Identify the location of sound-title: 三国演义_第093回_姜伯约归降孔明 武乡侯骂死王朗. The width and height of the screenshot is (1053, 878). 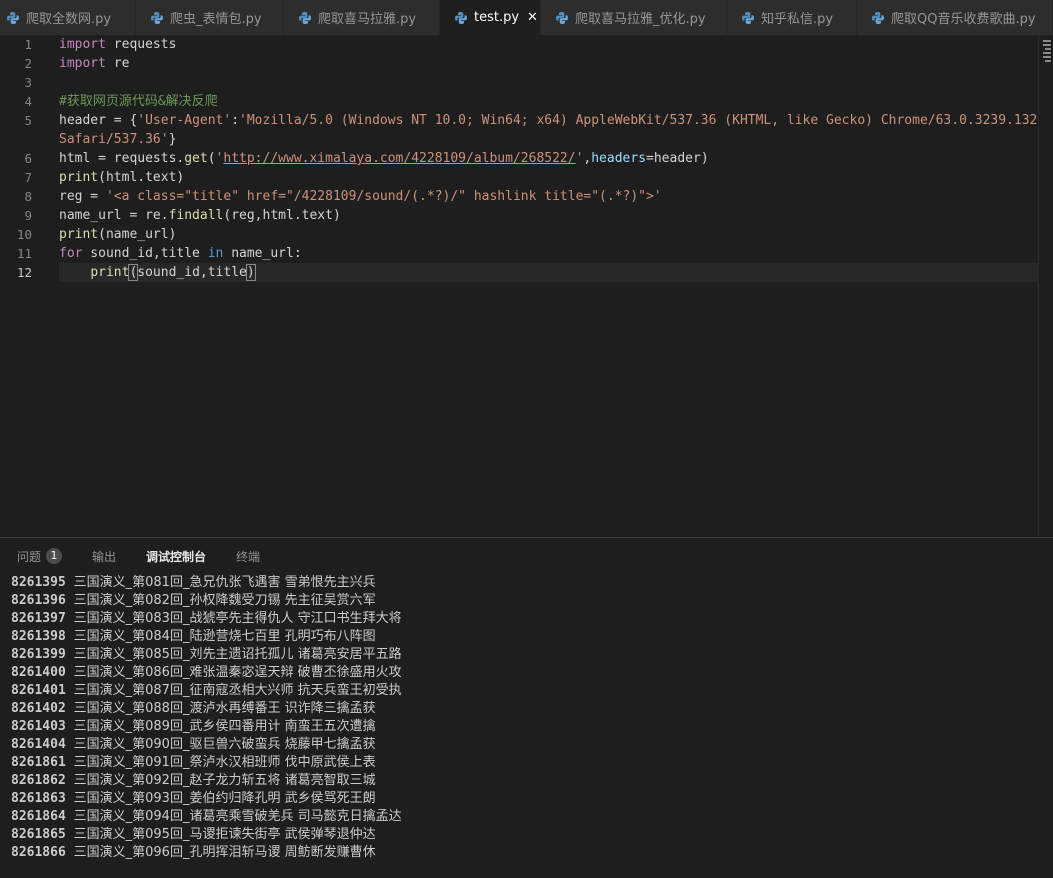
(224, 798).